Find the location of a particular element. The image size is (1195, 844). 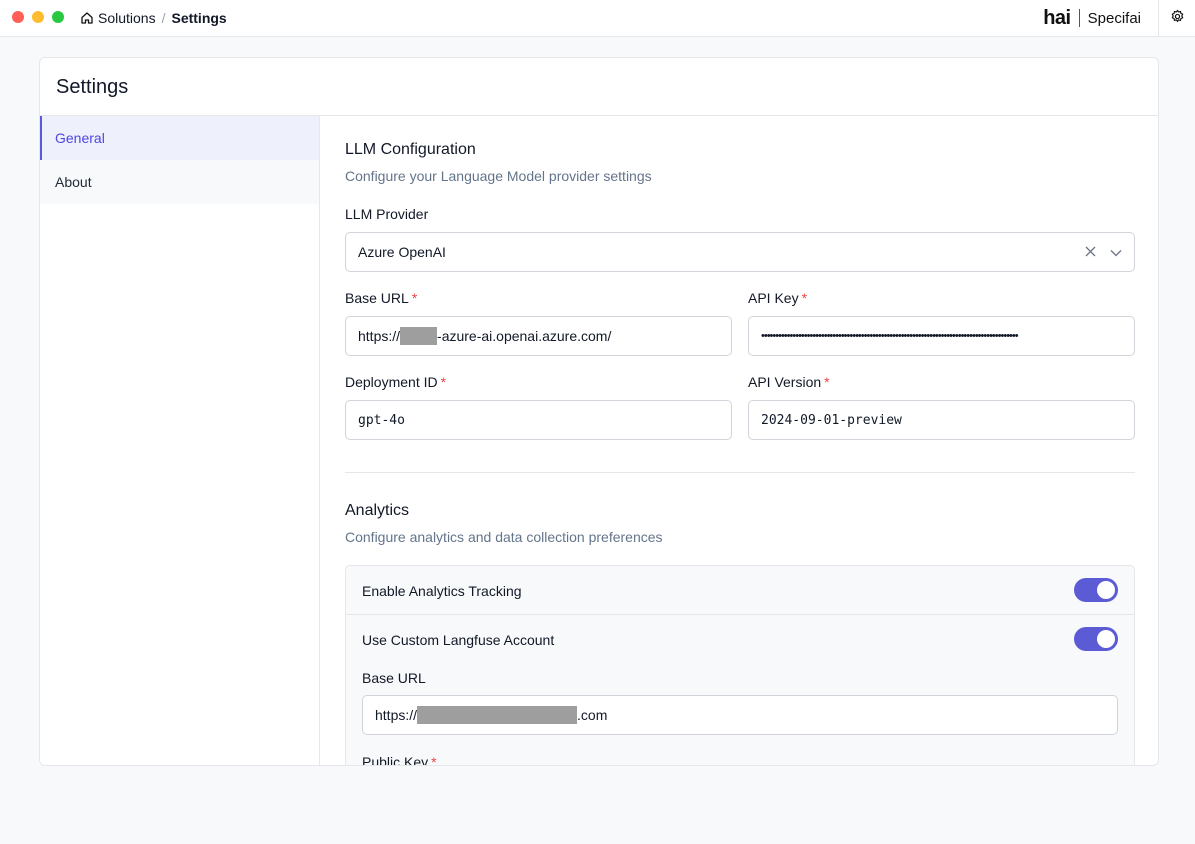

clear-icon is located at coordinates (1090, 252).